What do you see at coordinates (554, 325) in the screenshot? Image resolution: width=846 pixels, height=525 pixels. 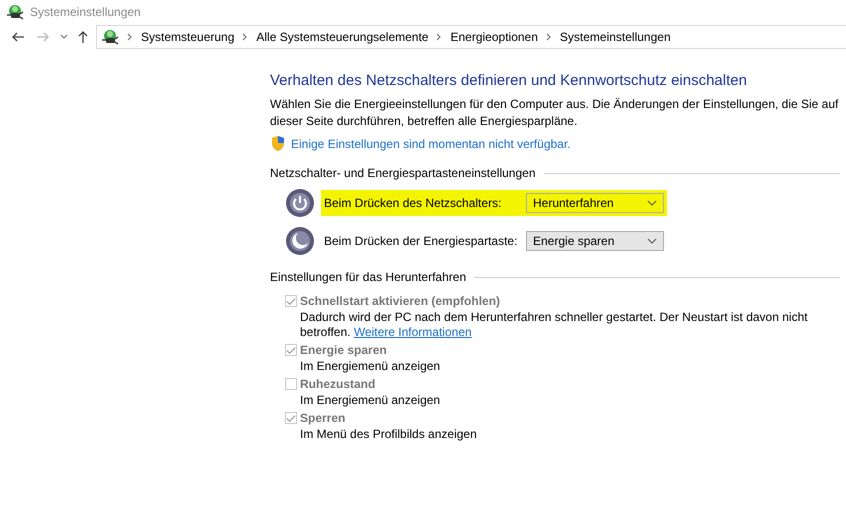 I see `option-description: Dadurch wird der PC nach dem Herunterfahren schneller gestartet. Der Neustart ist davon nicht betroffen. Weitere Informationen` at bounding box center [554, 325].